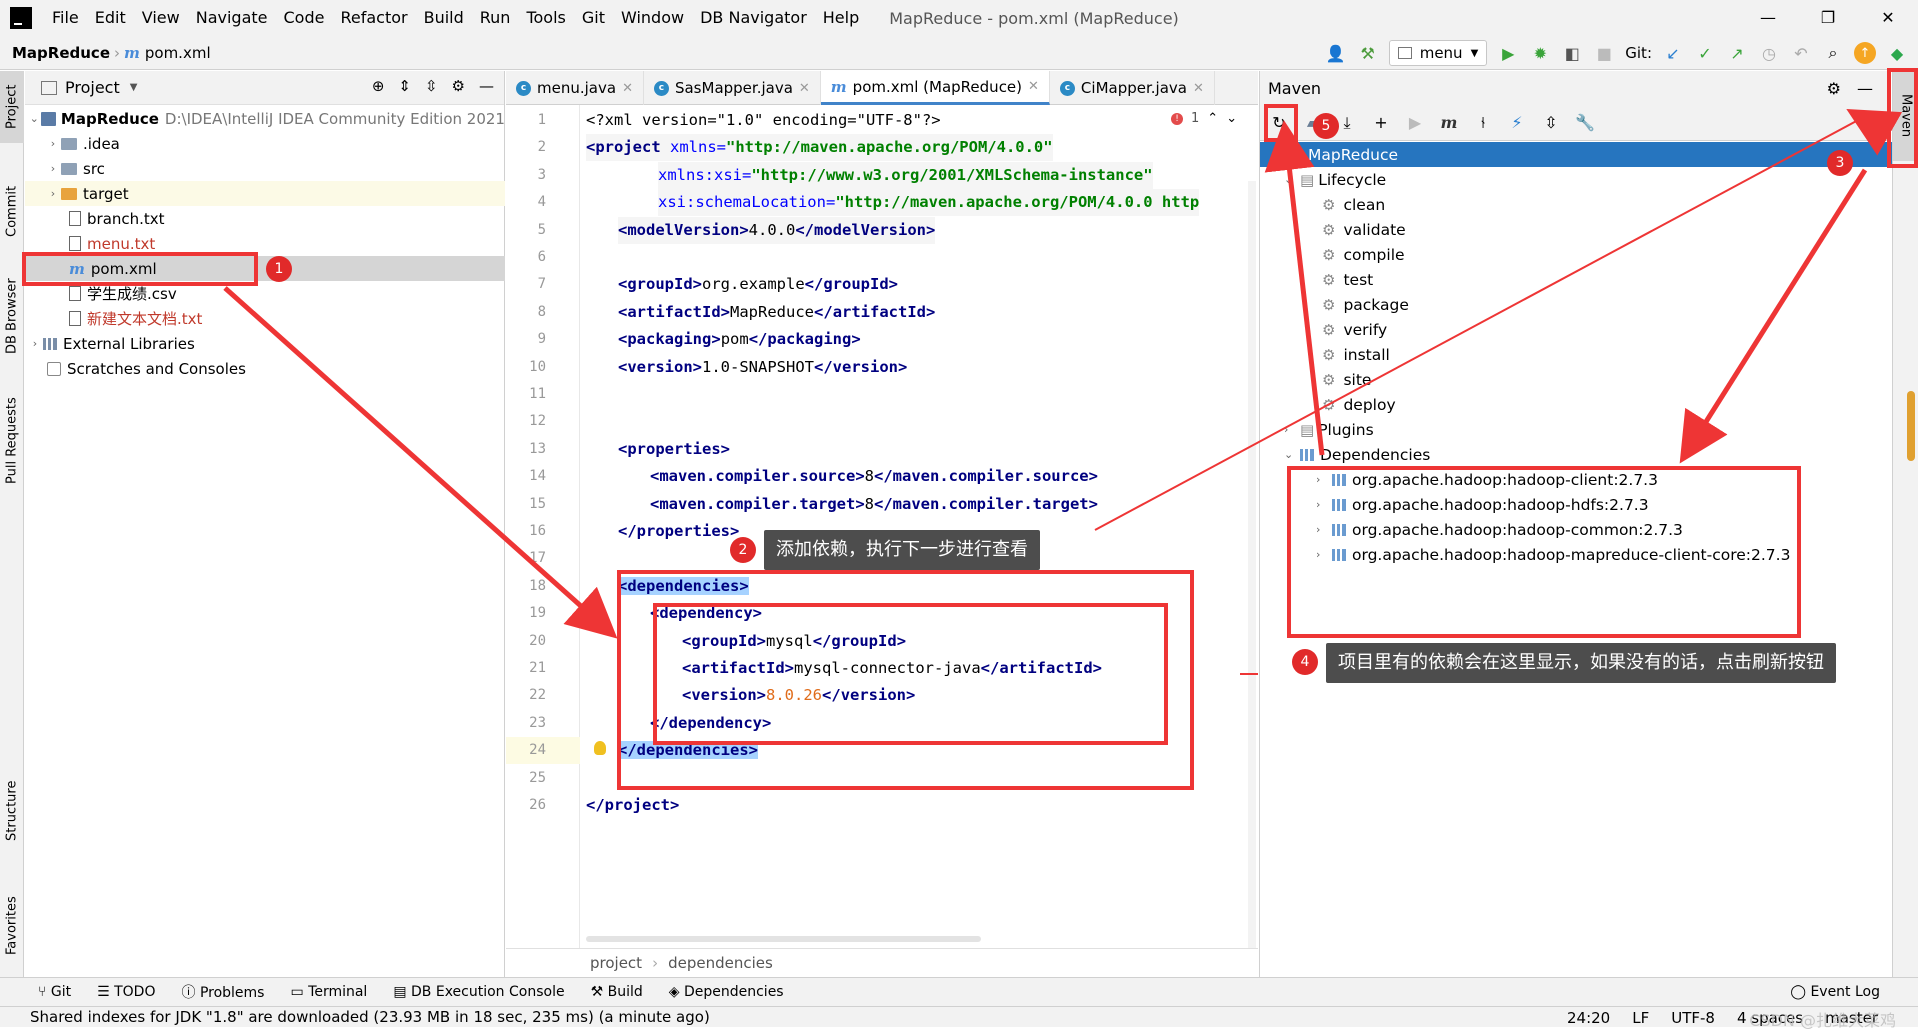 The width and height of the screenshot is (1918, 1031). I want to click on tree-item-csv: 学生成绩.csv, so click(265, 293).